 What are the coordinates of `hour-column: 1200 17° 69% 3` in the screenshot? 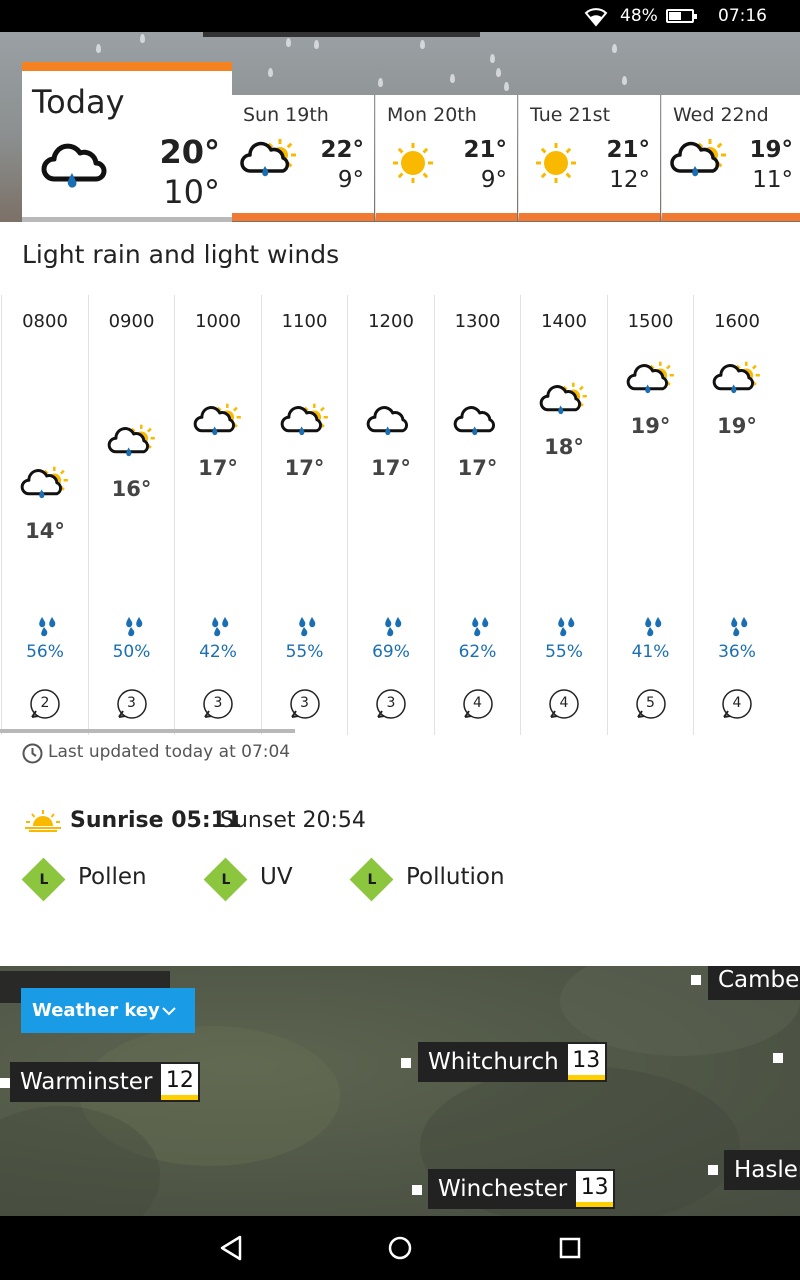 It's located at (390, 515).